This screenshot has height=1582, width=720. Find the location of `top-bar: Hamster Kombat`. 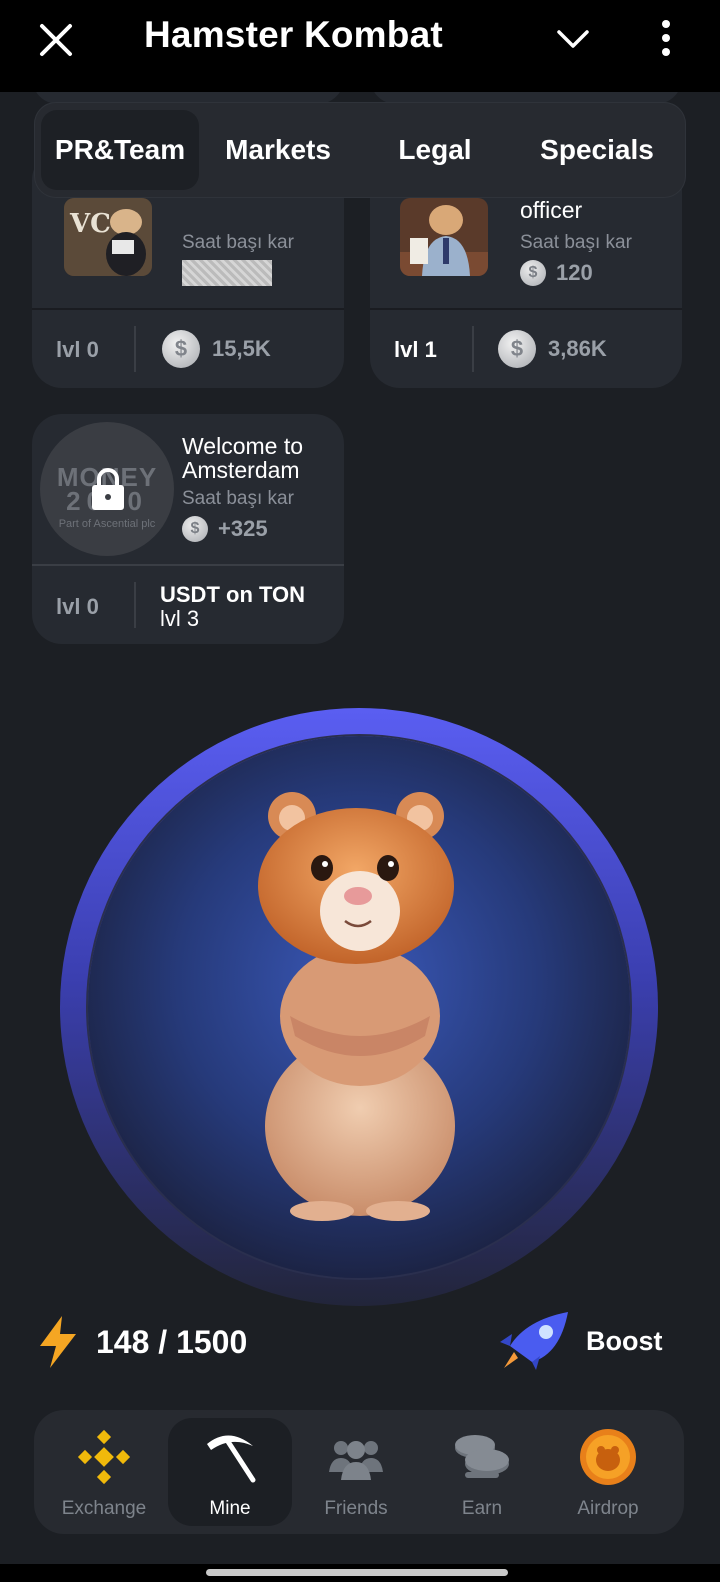

top-bar: Hamster Kombat is located at coordinates (360, 46).